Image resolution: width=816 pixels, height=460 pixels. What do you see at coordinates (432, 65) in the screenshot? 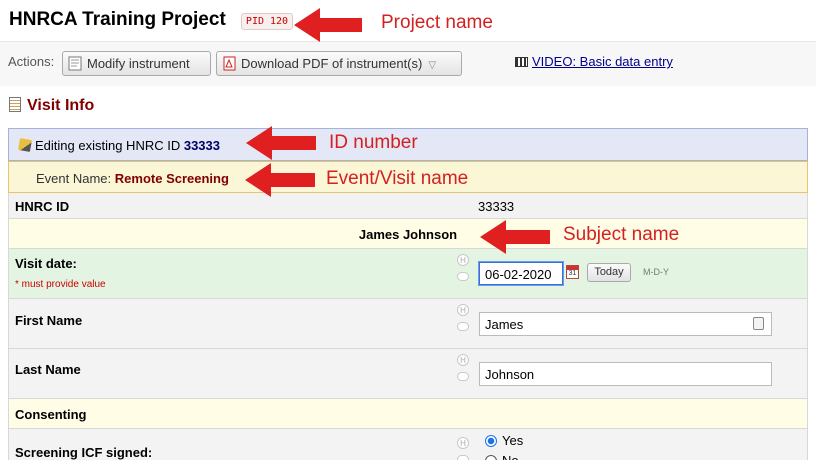
I see `chevron-down-icon: ▽` at bounding box center [432, 65].